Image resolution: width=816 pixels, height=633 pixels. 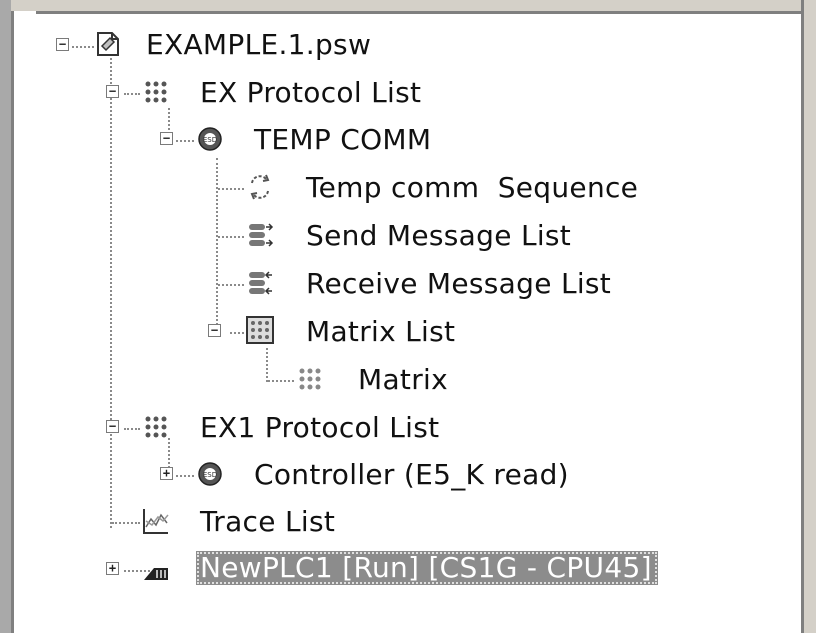 I want to click on tree-item-matrix-list: Matrix List, so click(x=380, y=332).